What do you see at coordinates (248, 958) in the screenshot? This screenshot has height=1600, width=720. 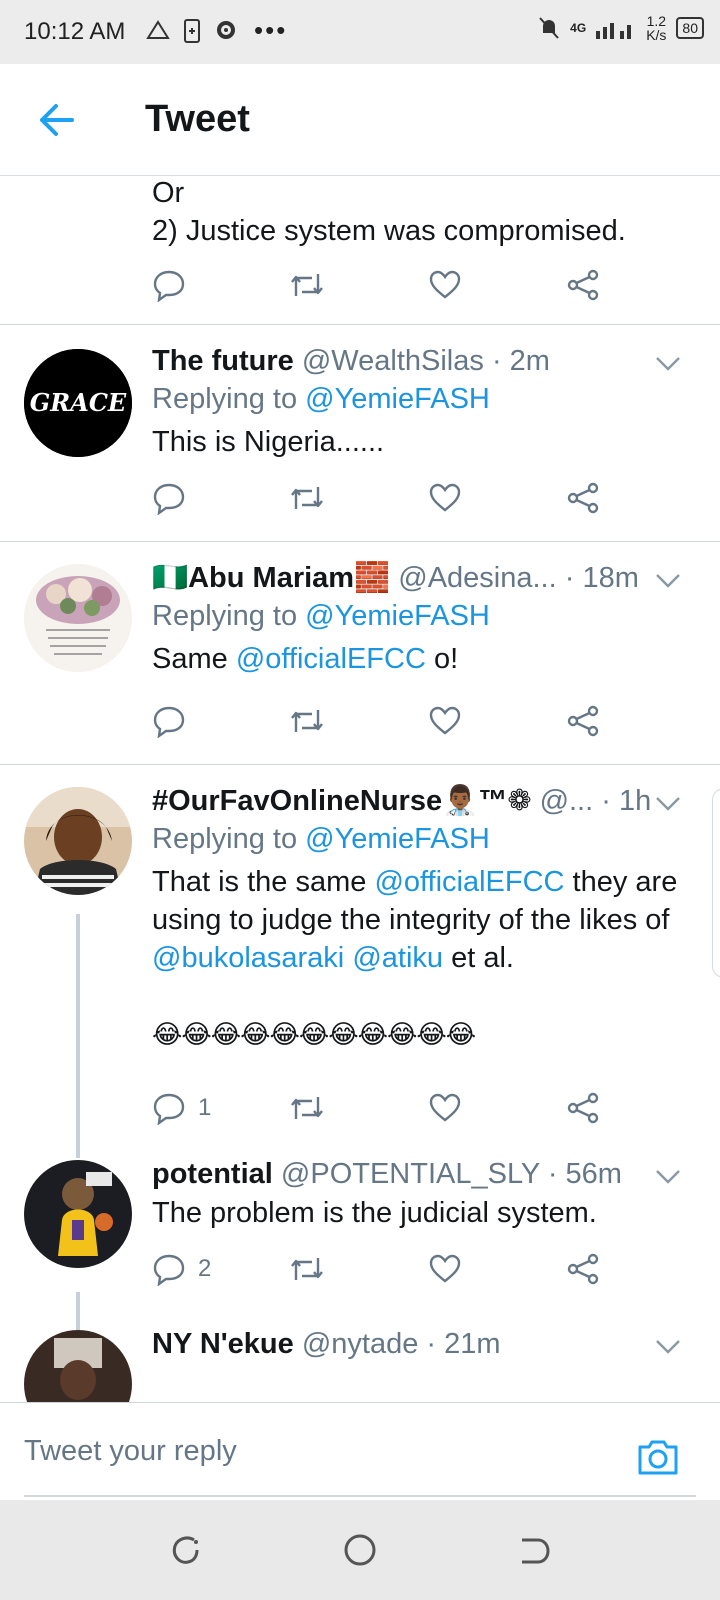 I see `mention-link: @bukolasaraki` at bounding box center [248, 958].